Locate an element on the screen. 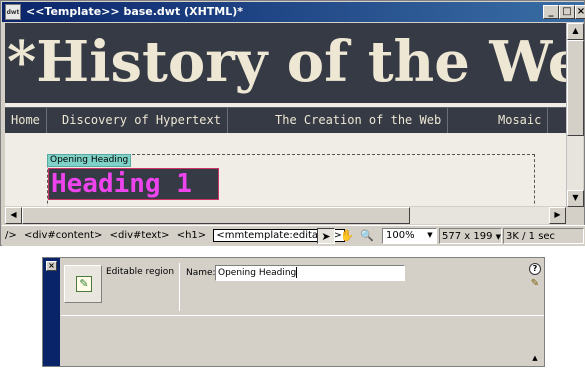 The width and height of the screenshot is (585, 369). minimize-button: _ is located at coordinates (551, 12).